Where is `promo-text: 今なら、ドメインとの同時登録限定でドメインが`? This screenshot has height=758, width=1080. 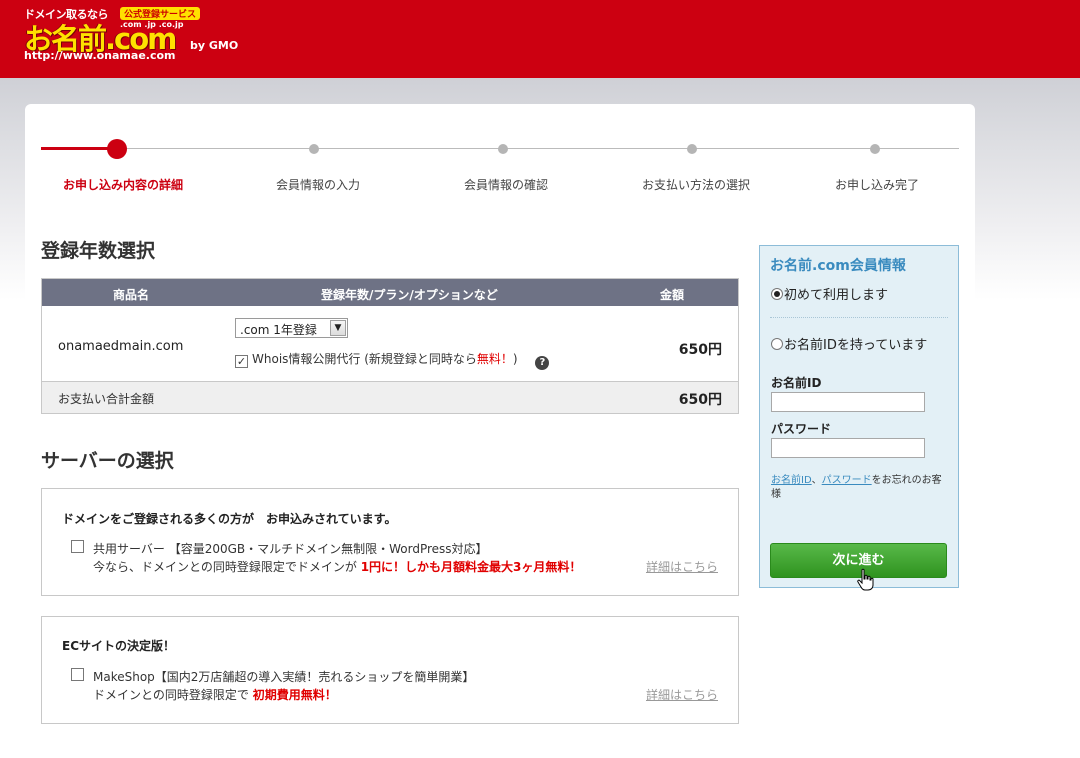 promo-text: 今なら、ドメインとの同時登録限定でドメインが is located at coordinates (227, 567).